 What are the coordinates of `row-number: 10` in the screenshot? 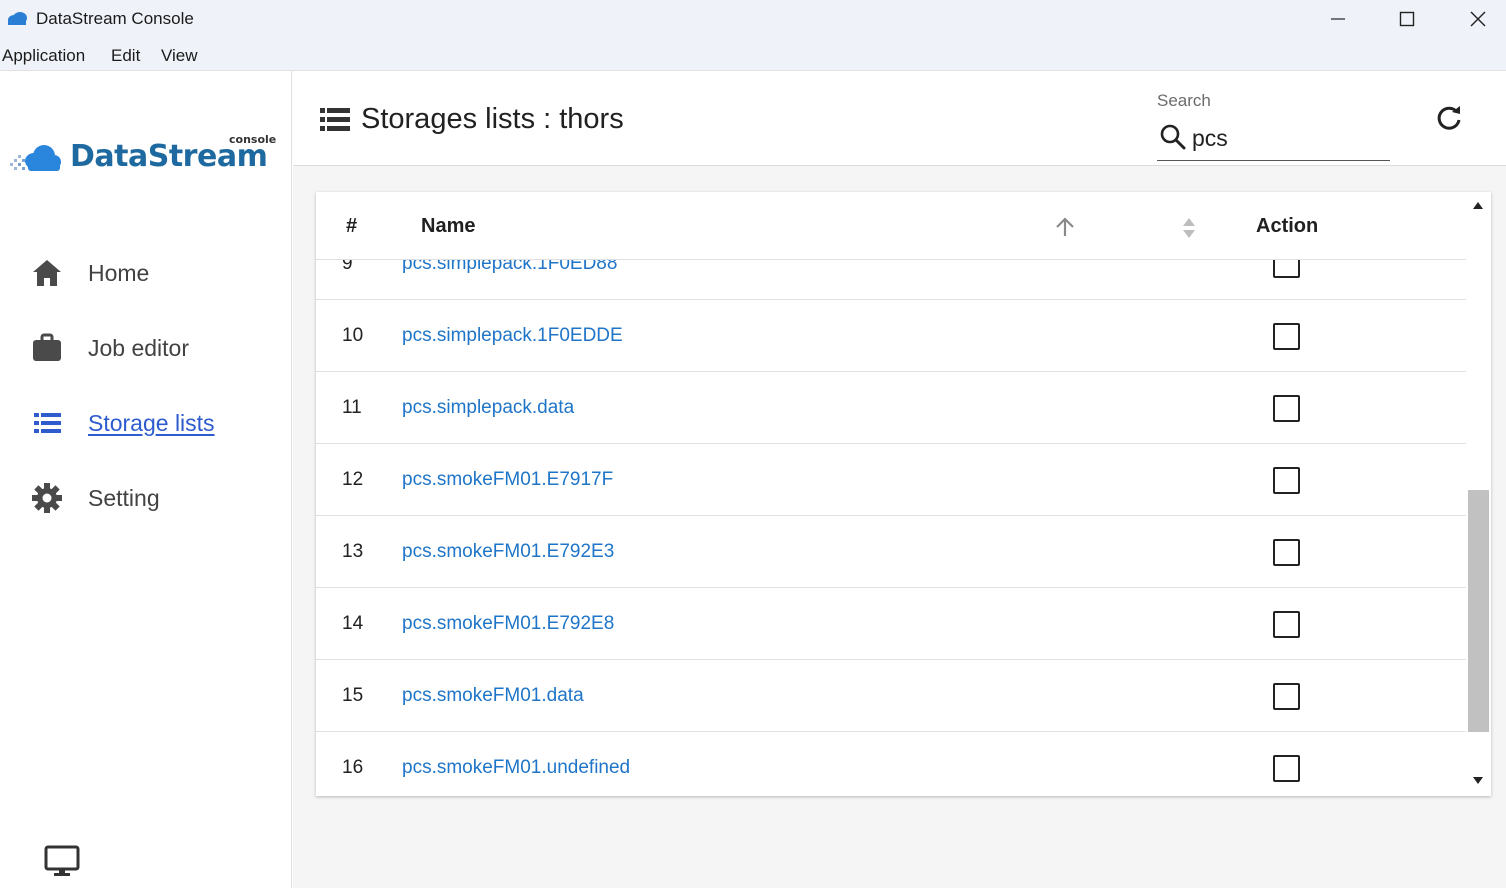 It's located at (353, 335).